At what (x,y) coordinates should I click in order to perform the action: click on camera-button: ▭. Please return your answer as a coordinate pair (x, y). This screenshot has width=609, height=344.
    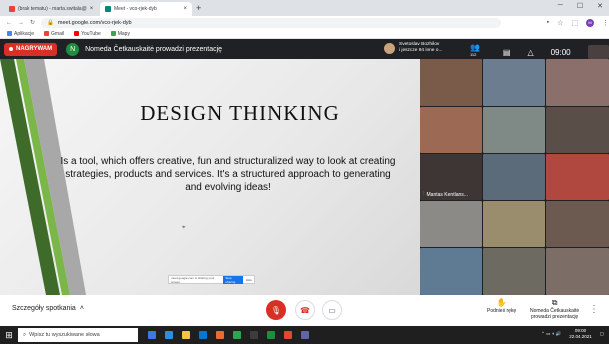
    Looking at the image, I should click on (332, 310).